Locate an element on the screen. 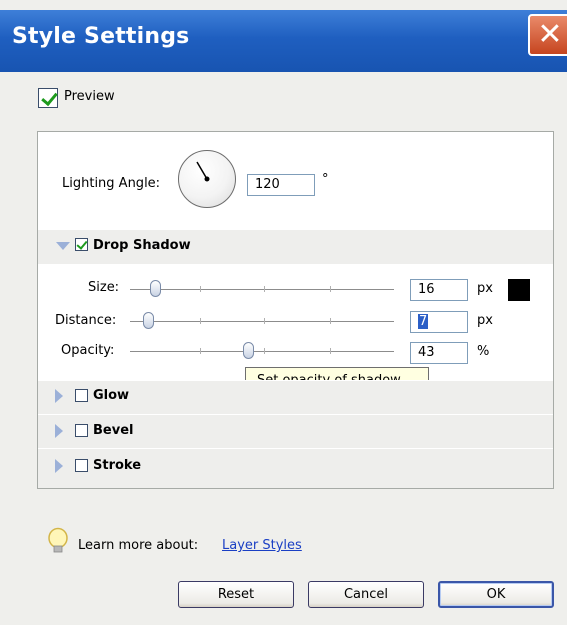 The image size is (567, 625). opacity-slider-track is located at coordinates (262, 351).